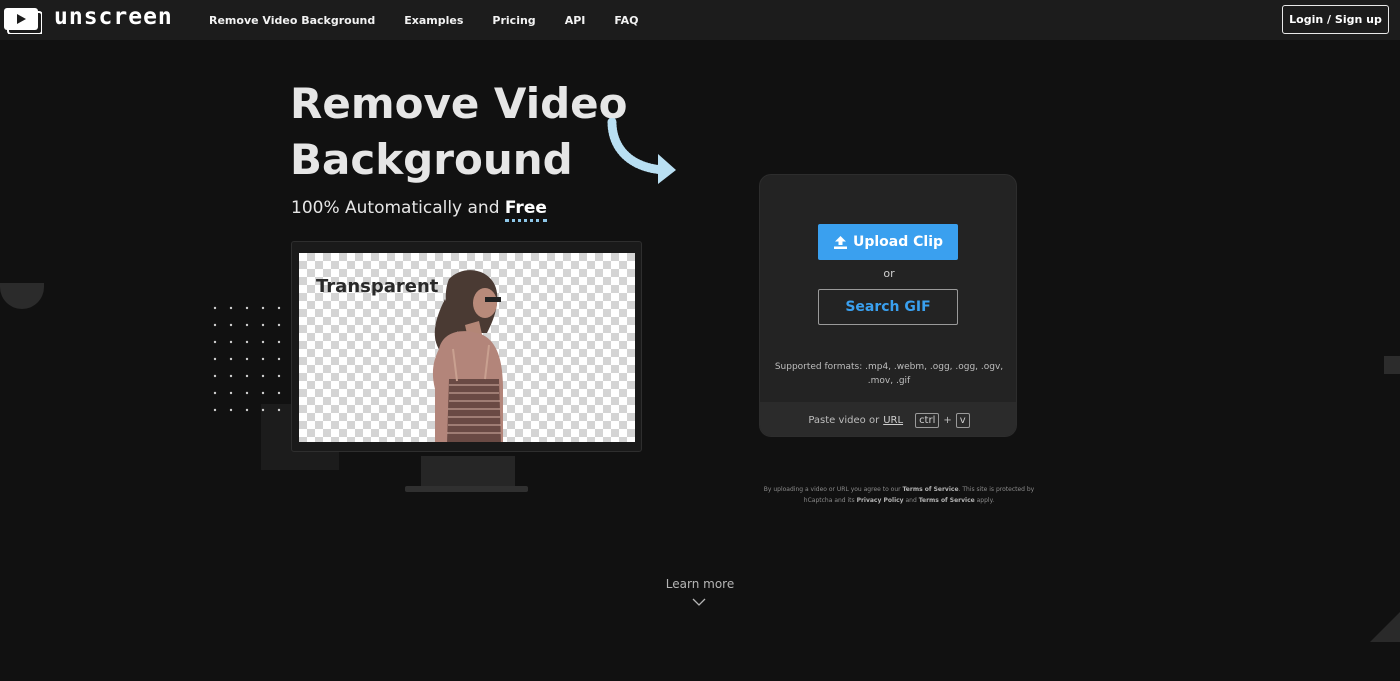 Image resolution: width=1400 pixels, height=681 pixels. I want to click on decorative-triangle, so click(1385, 627).